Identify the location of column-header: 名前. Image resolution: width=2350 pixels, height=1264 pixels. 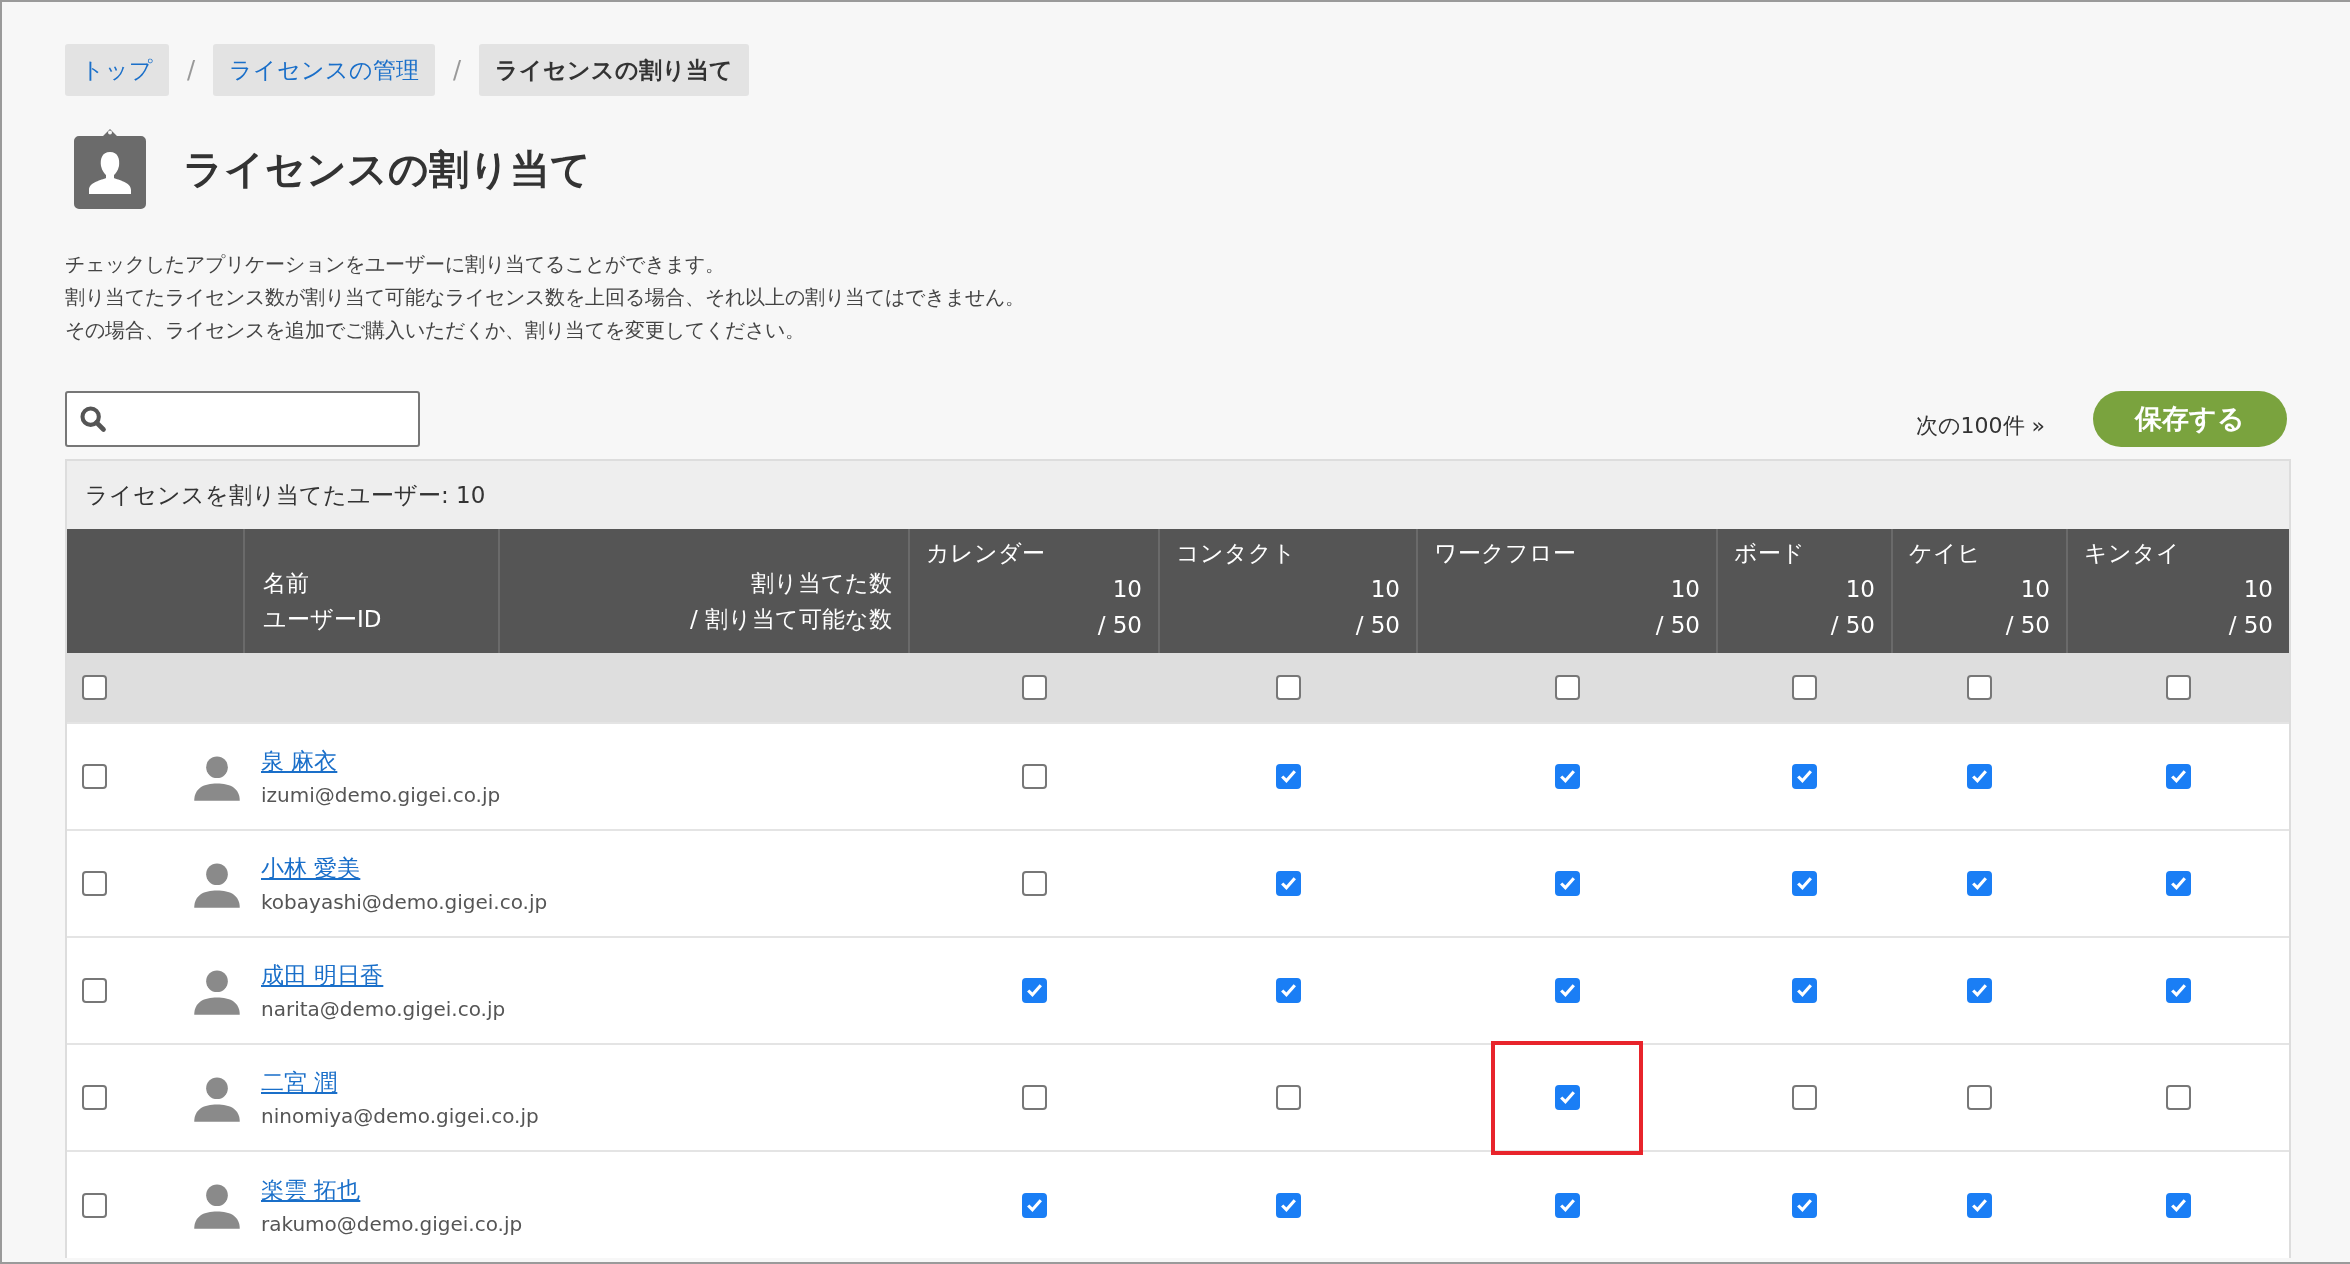
(286, 583).